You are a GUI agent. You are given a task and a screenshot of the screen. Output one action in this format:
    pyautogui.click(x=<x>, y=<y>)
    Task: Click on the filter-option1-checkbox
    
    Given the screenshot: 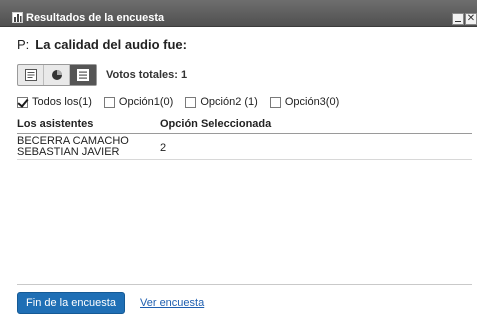 What is the action you would take?
    pyautogui.click(x=109, y=102)
    